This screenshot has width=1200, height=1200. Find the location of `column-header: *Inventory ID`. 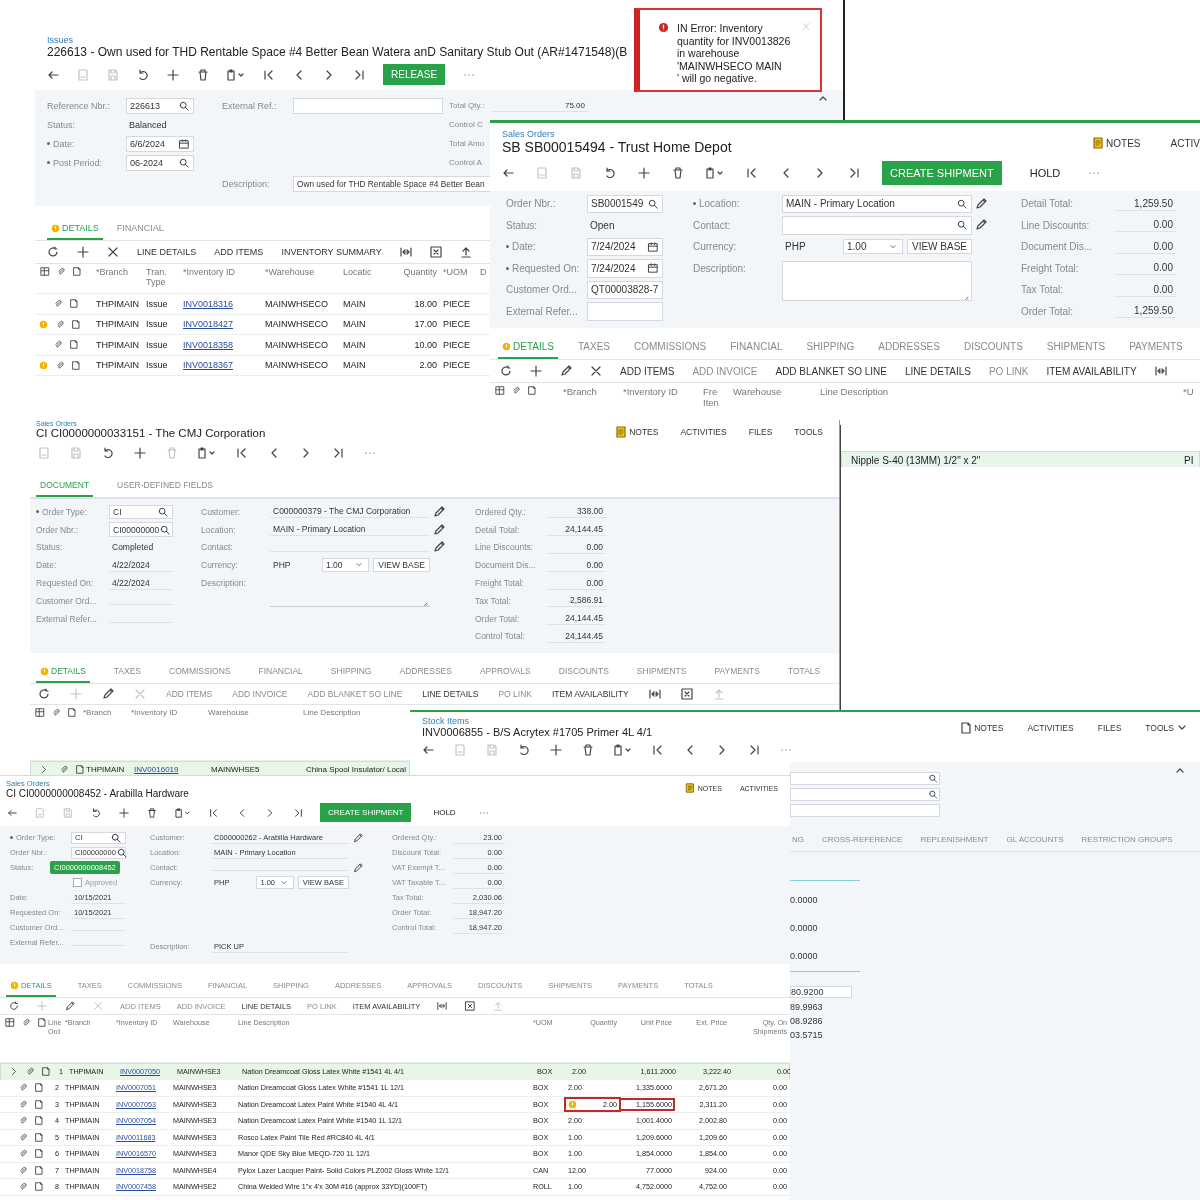

column-header: *Inventory ID is located at coordinates (660, 391).